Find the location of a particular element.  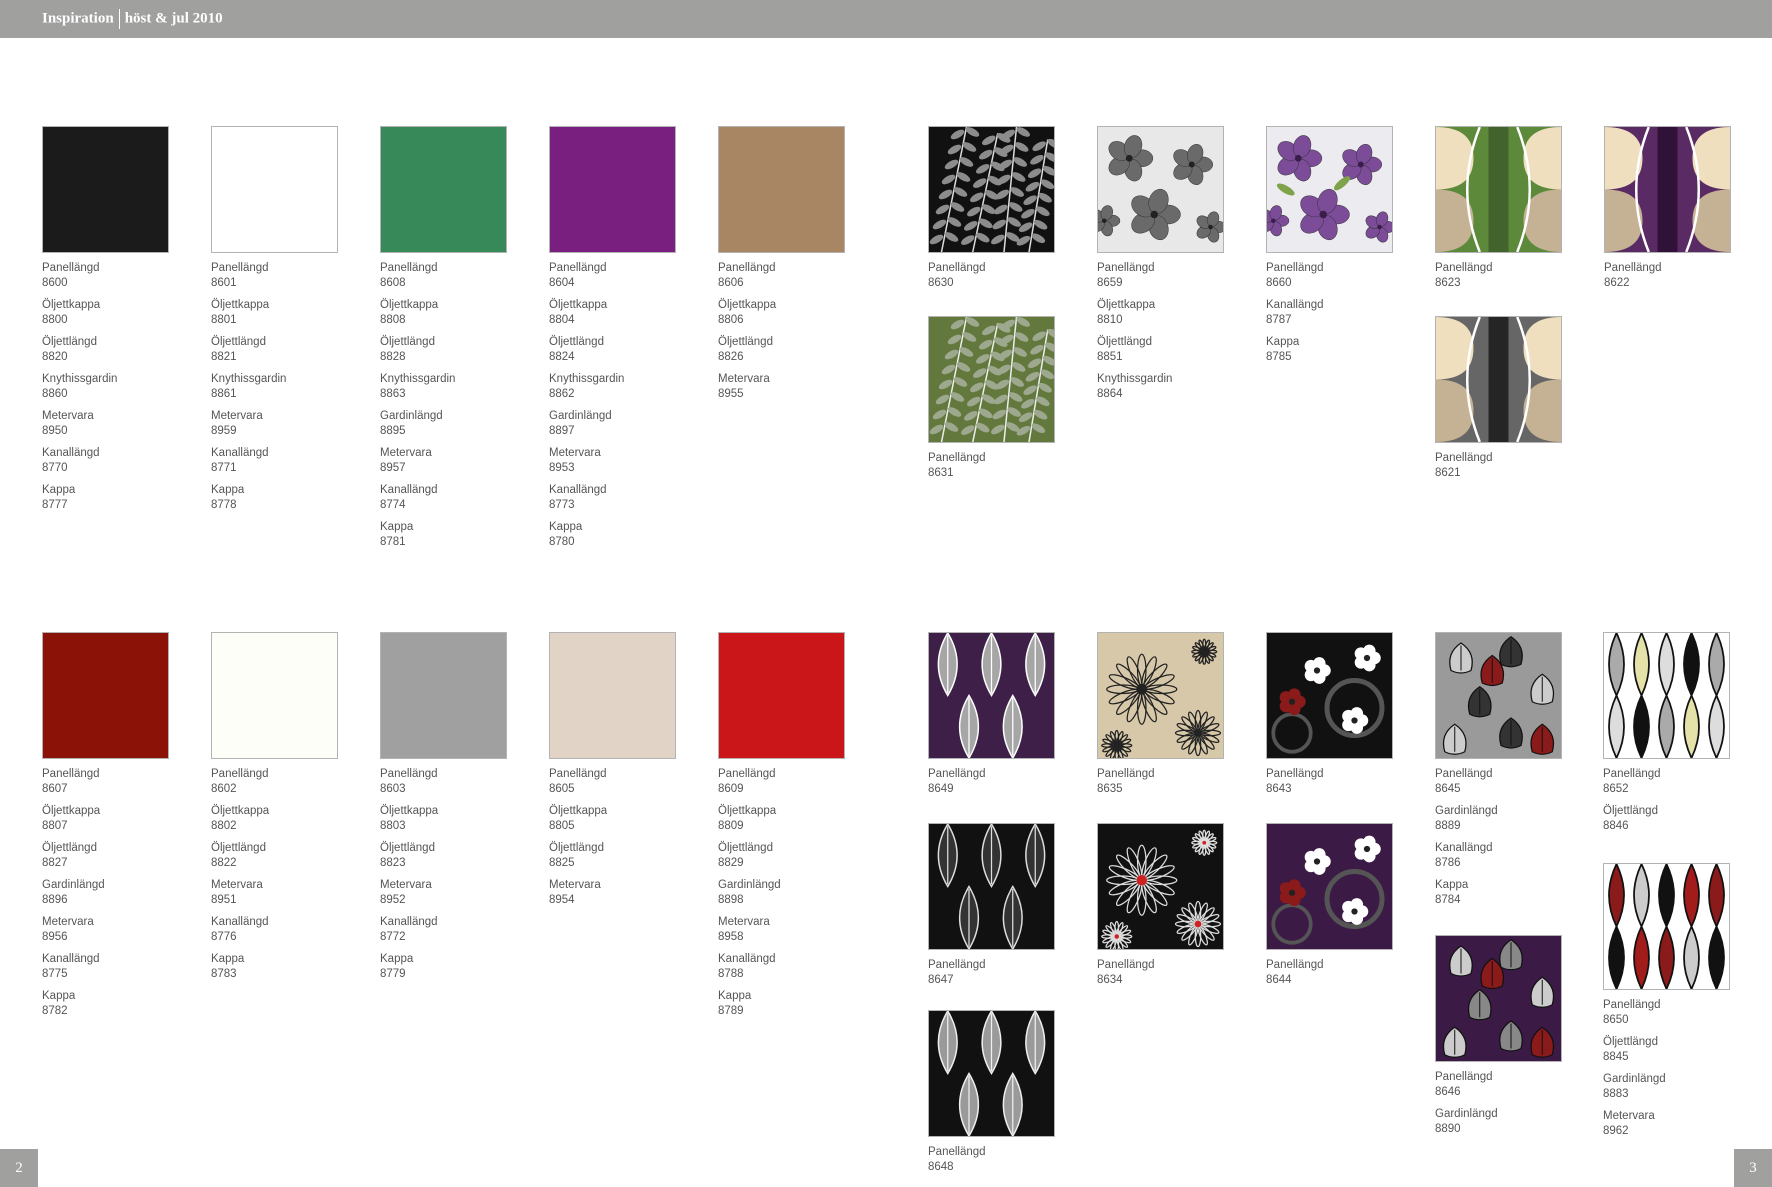

product-item: Öljettkappa 8803 is located at coordinates (455, 818).